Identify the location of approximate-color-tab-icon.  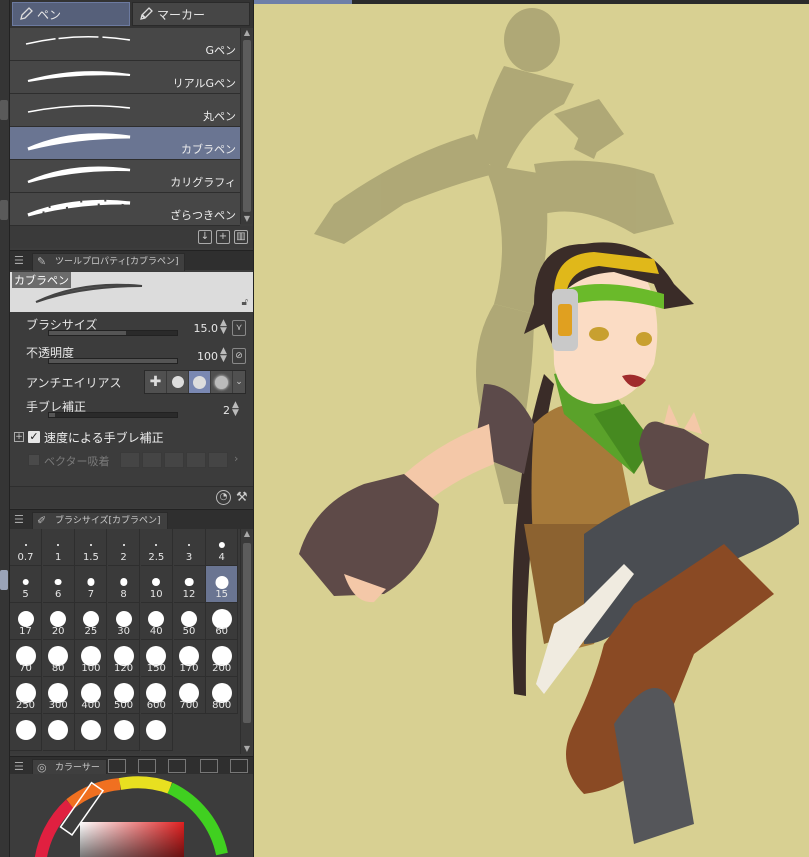
(209, 766).